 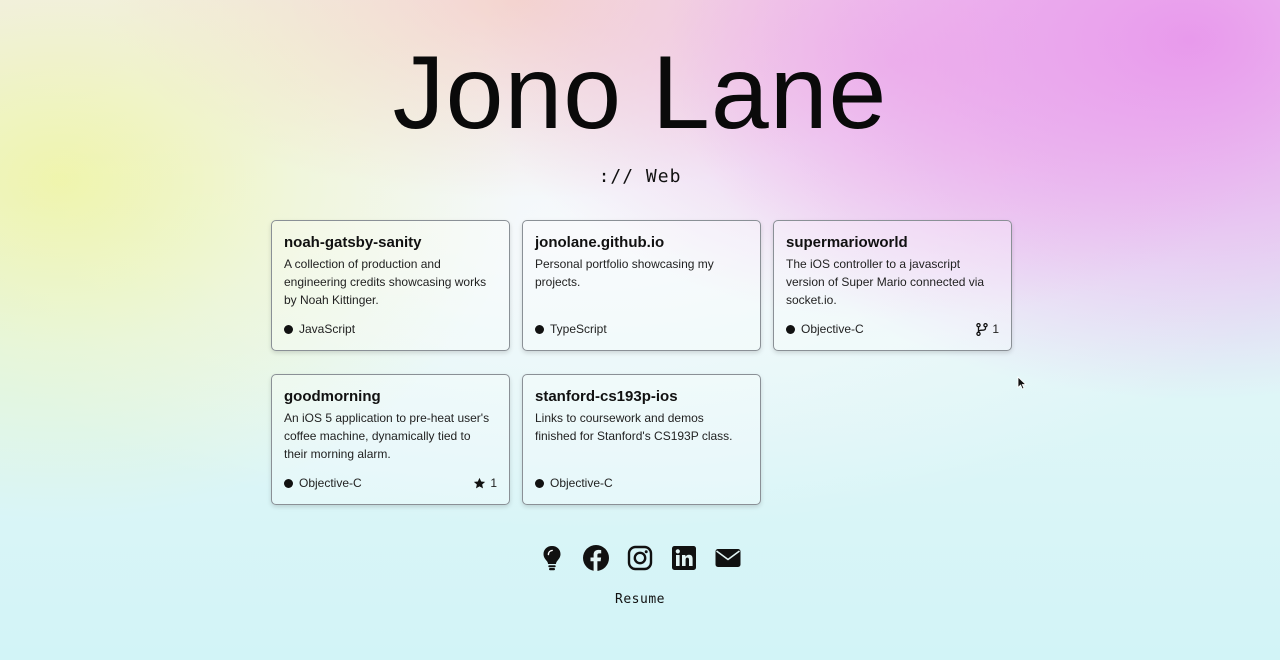 I want to click on fork-count: 1, so click(x=987, y=329).